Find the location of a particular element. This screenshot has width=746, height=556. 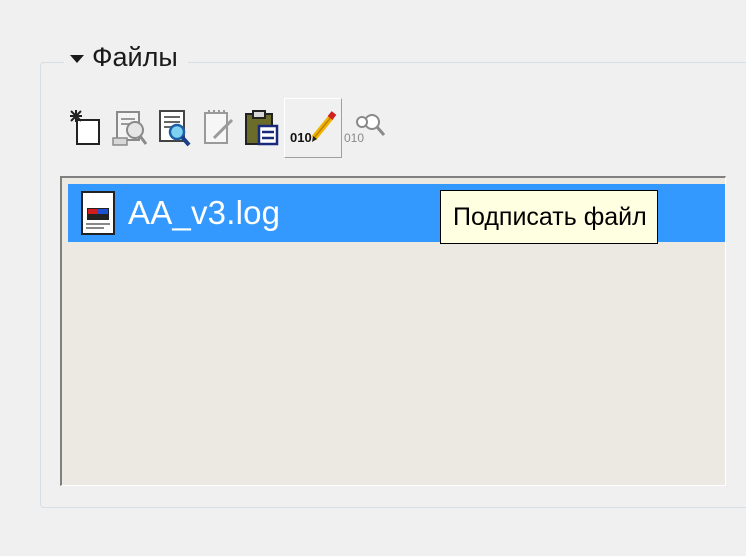

view-file-button is located at coordinates (174, 128).